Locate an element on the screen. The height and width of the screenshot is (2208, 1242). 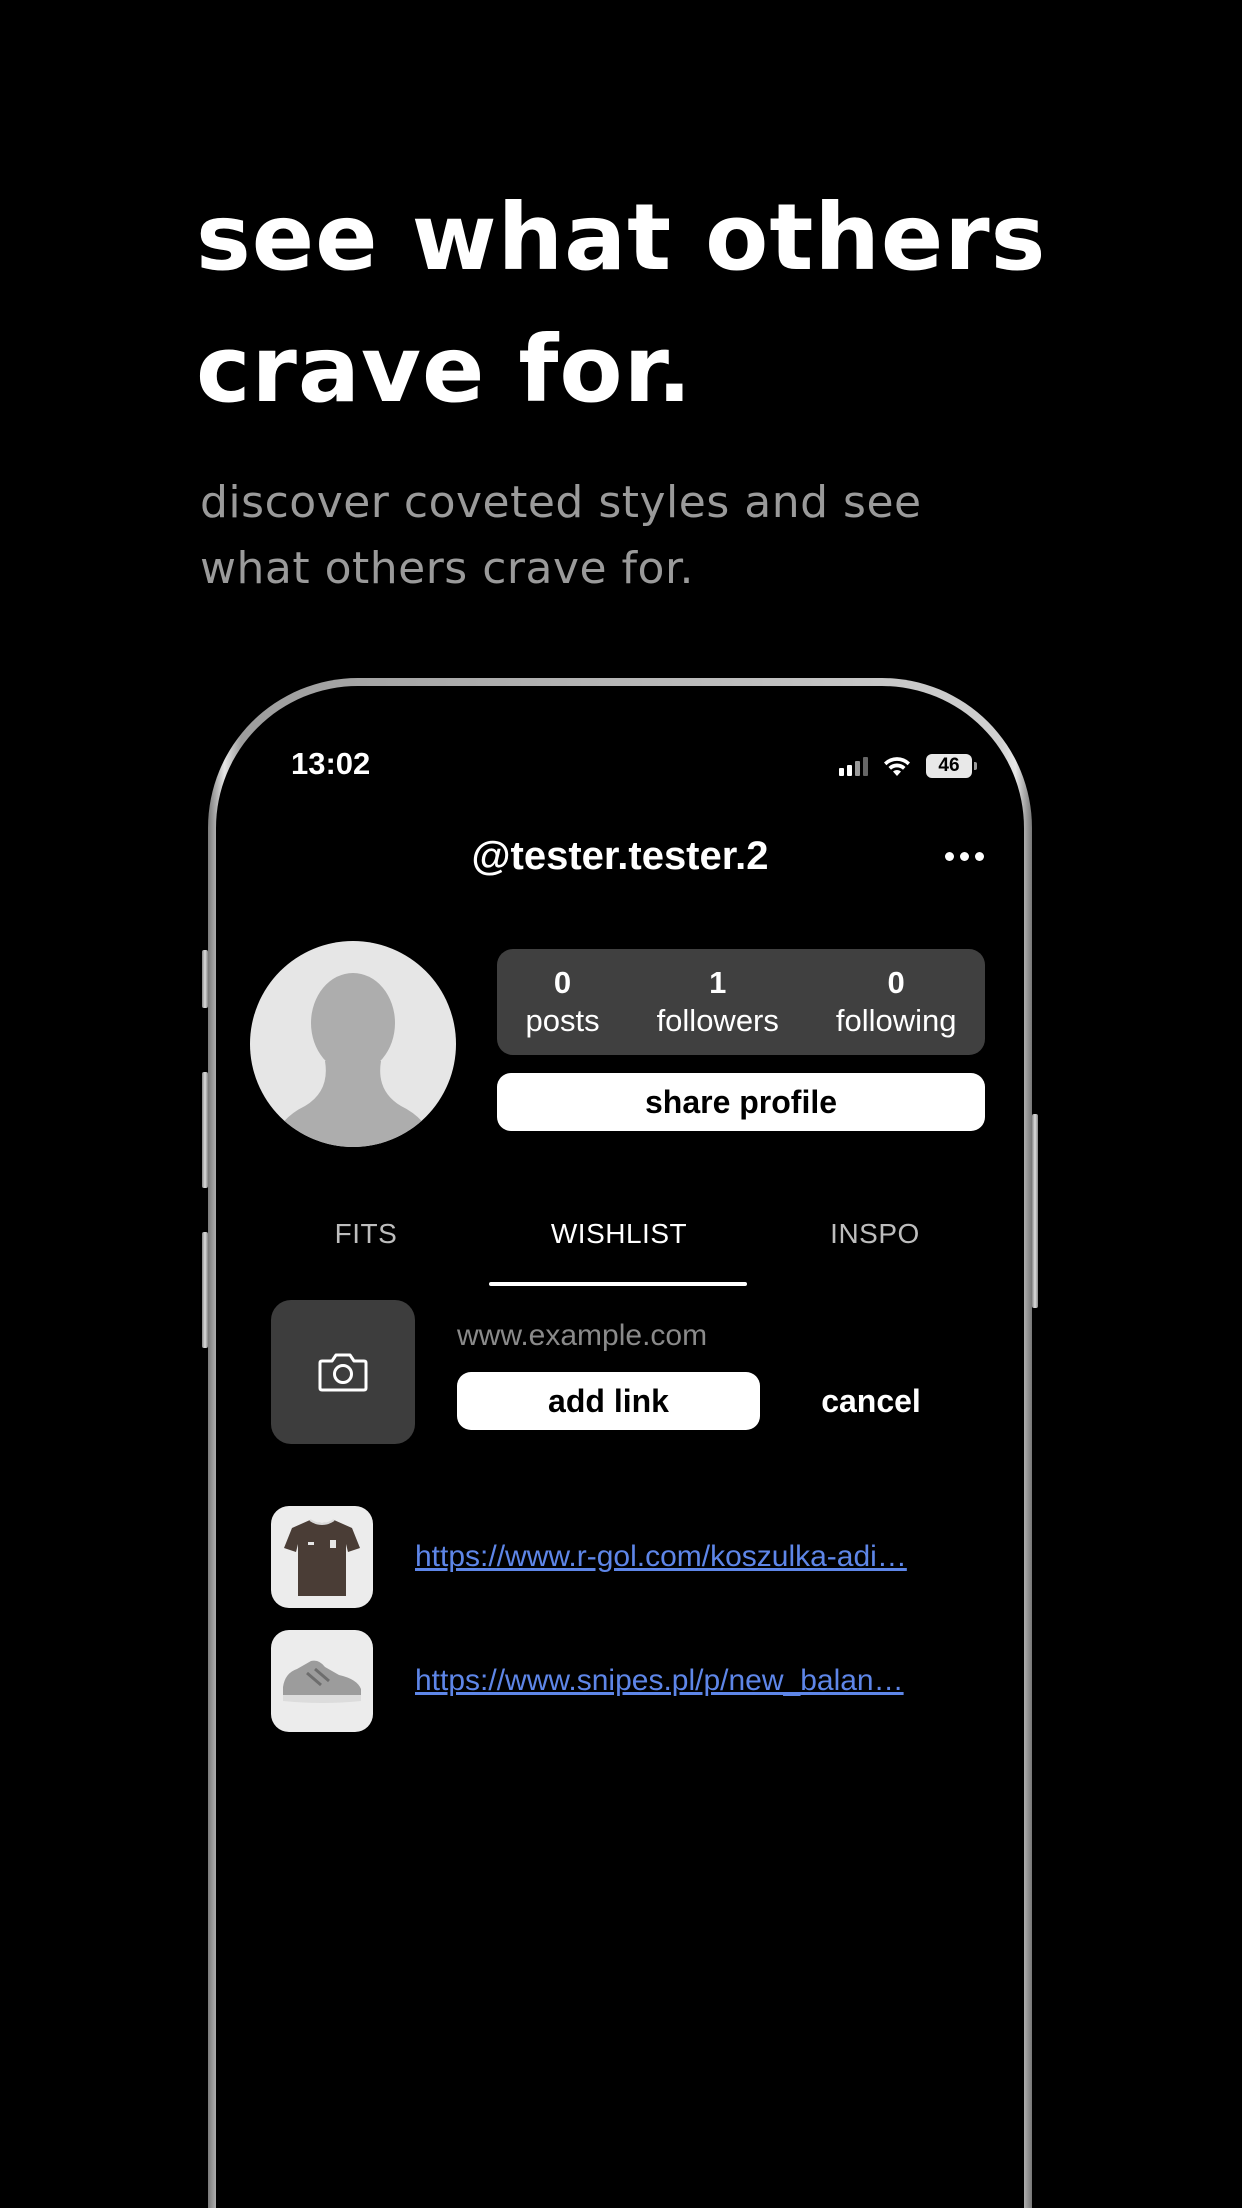
status-icons: 46 is located at coordinates (908, 766).